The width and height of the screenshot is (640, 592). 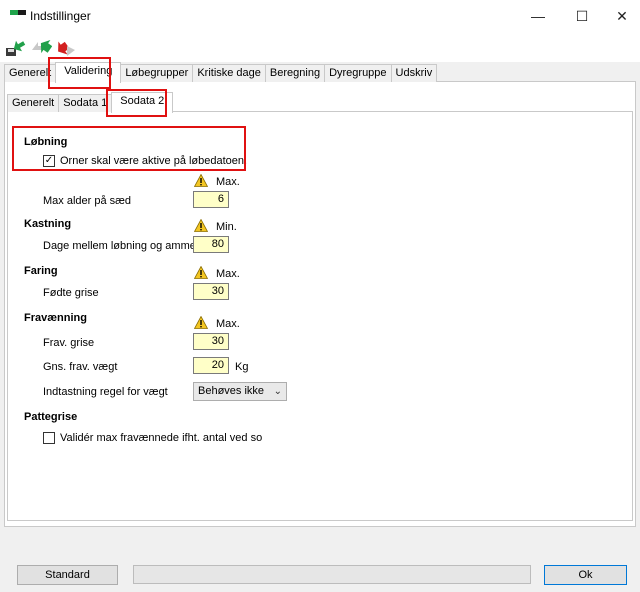 I want to click on close-button: ✕, so click(x=620, y=16).